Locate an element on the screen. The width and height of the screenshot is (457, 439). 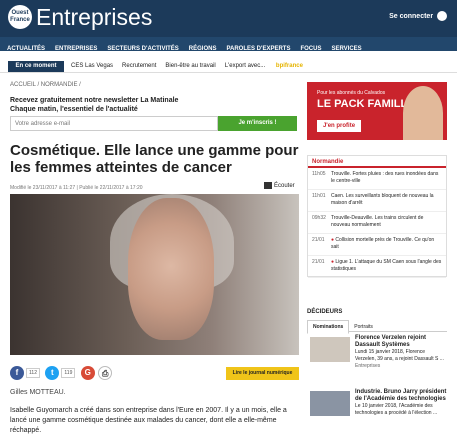
trending-item: CES Las Vegas is located at coordinates (92, 66).